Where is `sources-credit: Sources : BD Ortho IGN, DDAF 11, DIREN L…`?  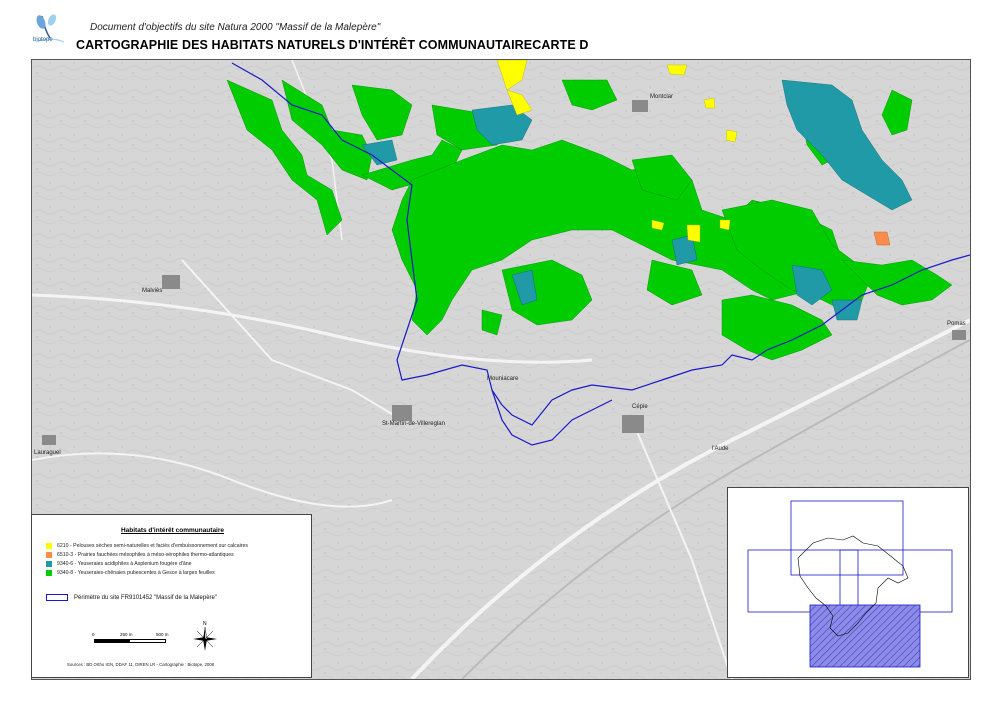 sources-credit: Sources : BD Ortho IGN, DDAF 11, DIREN L… is located at coordinates (141, 664).